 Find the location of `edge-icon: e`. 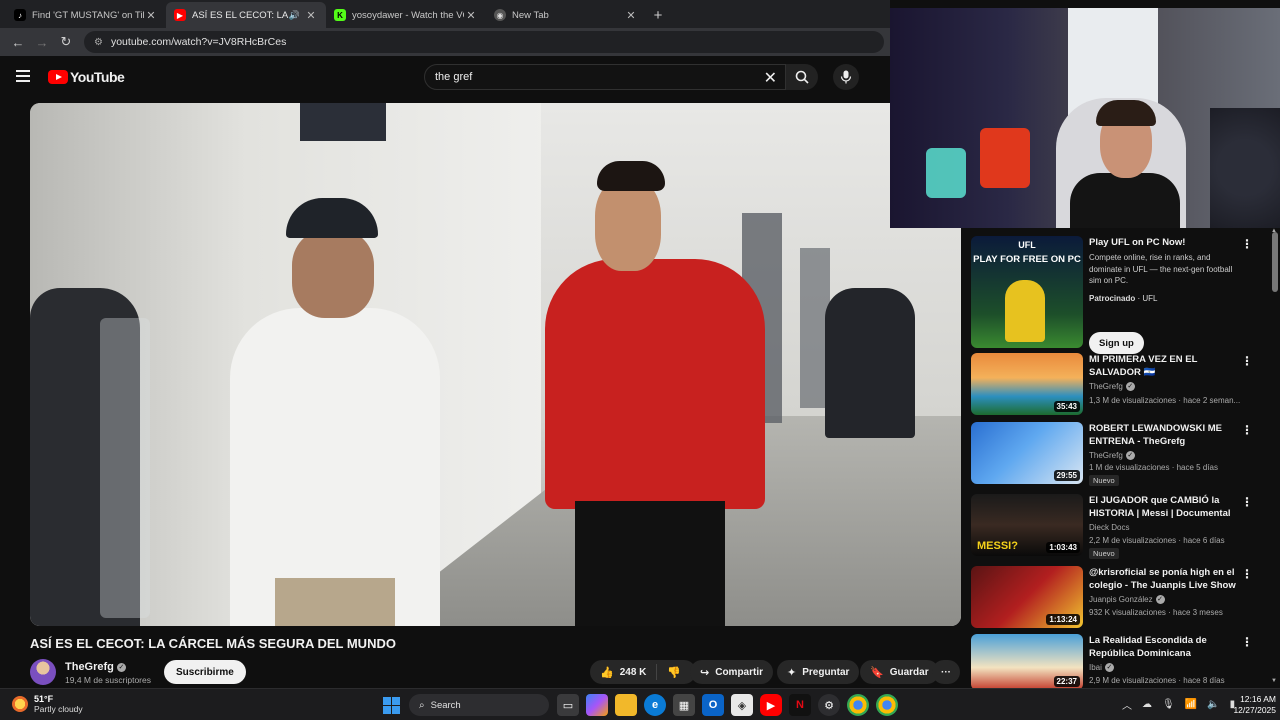

edge-icon: e is located at coordinates (655, 705).